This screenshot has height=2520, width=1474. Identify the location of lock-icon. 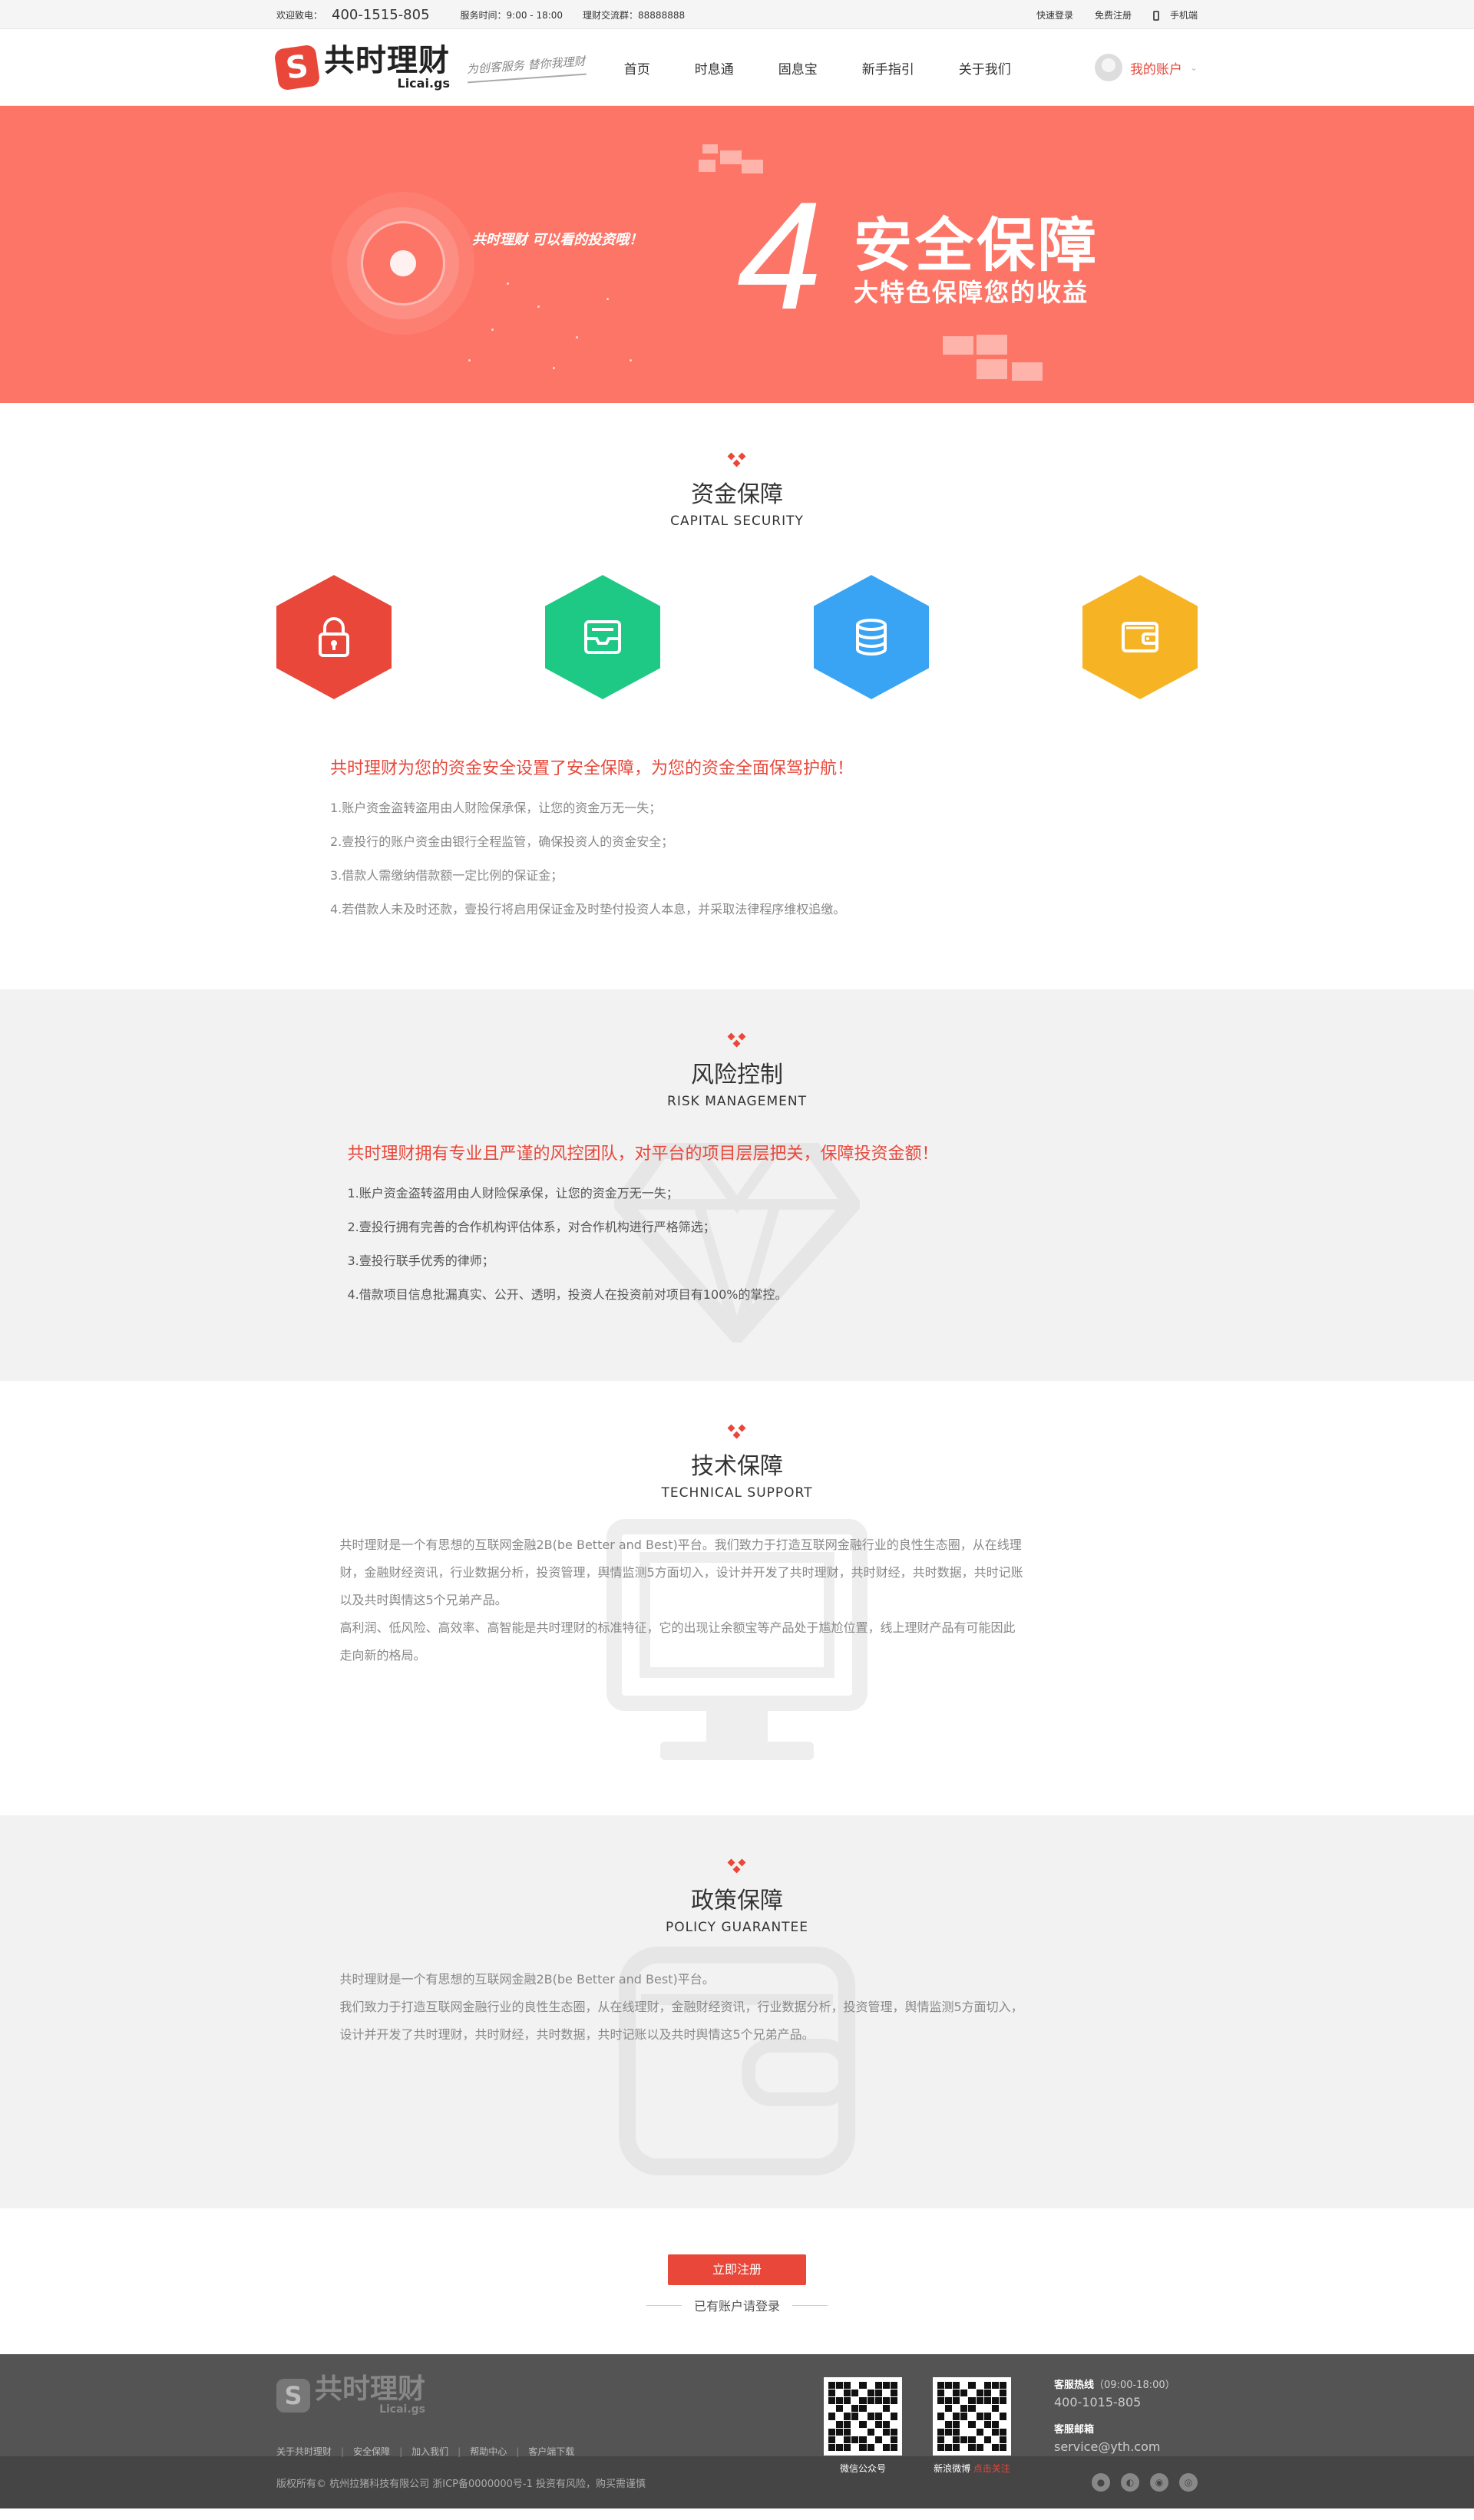
(334, 637).